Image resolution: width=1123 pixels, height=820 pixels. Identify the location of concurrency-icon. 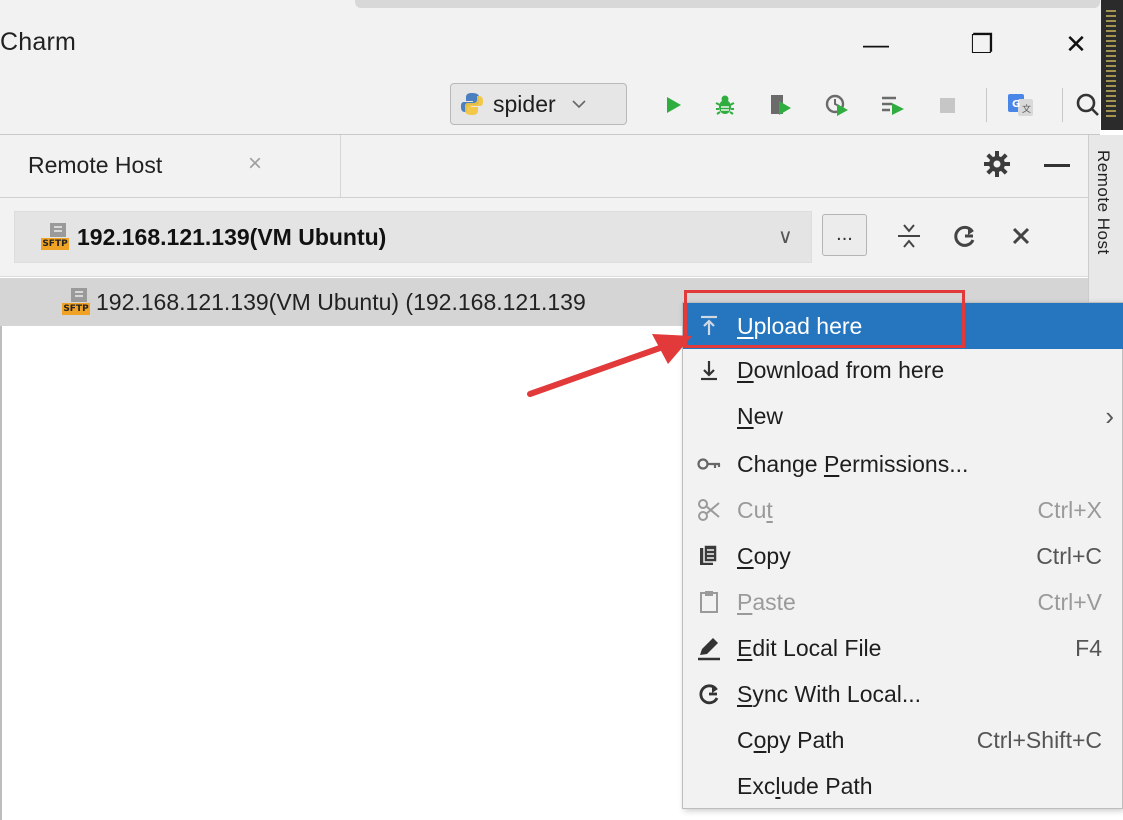
(893, 105).